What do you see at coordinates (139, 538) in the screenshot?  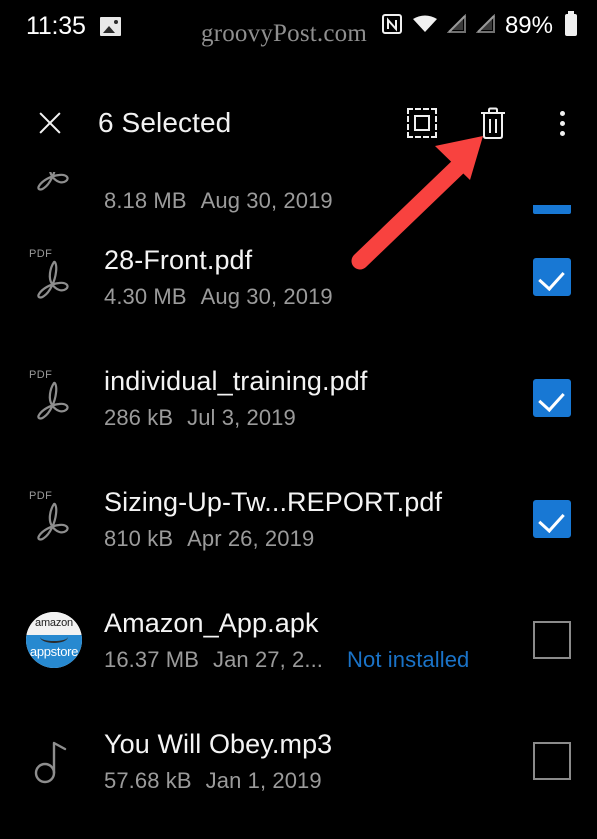 I see `file-size: 810 kB` at bounding box center [139, 538].